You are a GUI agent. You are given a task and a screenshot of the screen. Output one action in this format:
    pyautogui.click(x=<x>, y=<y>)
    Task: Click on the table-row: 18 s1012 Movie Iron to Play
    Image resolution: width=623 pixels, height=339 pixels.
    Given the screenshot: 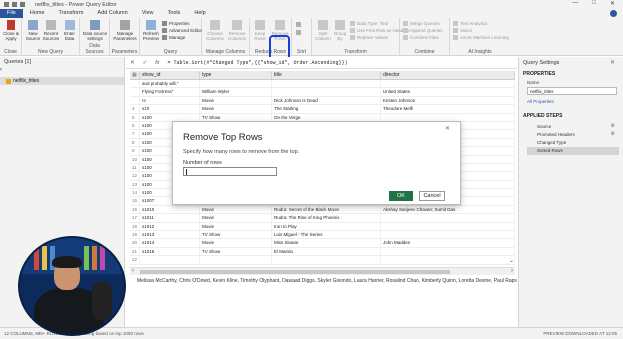 What is the action you would take?
    pyautogui.click(x=322, y=227)
    